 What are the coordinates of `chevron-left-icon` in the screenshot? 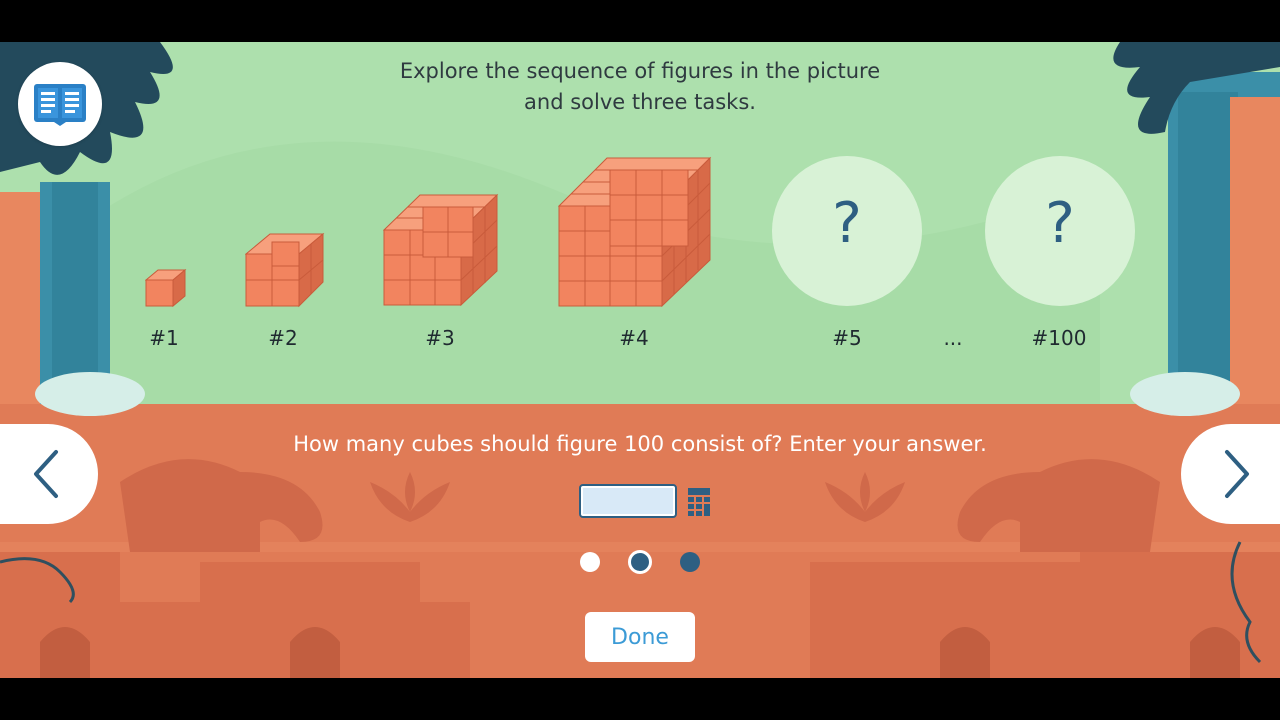 It's located at (46, 474).